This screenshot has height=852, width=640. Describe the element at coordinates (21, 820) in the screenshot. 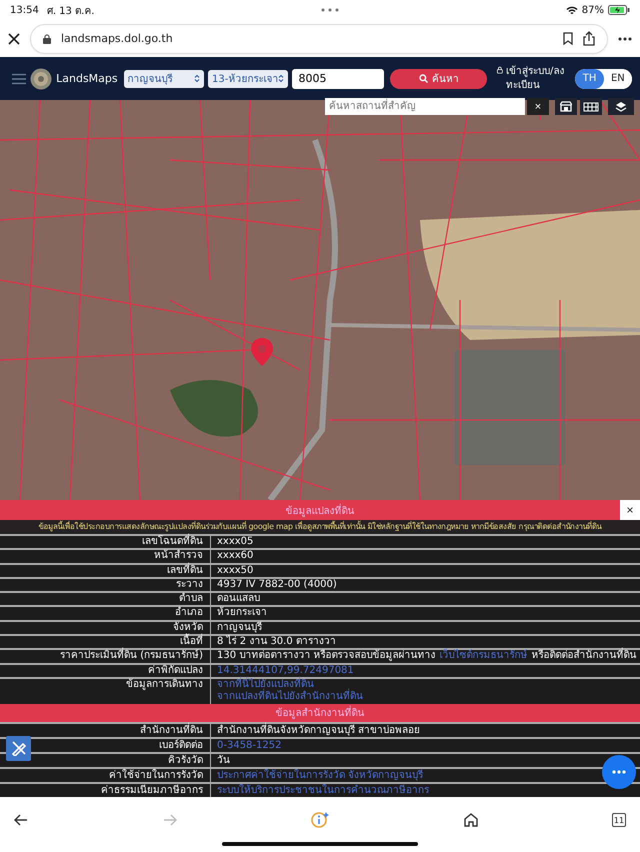

I see `back-arrow-icon` at that location.